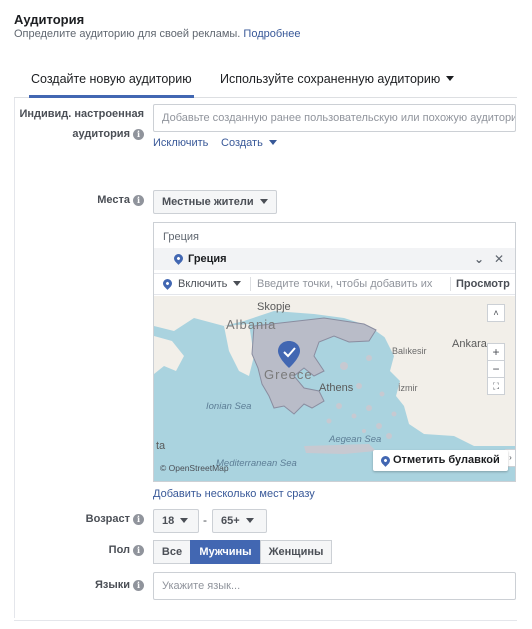 Image resolution: width=532 pixels, height=629 pixels. I want to click on map-label-izmir: İzmir, so click(408, 388).